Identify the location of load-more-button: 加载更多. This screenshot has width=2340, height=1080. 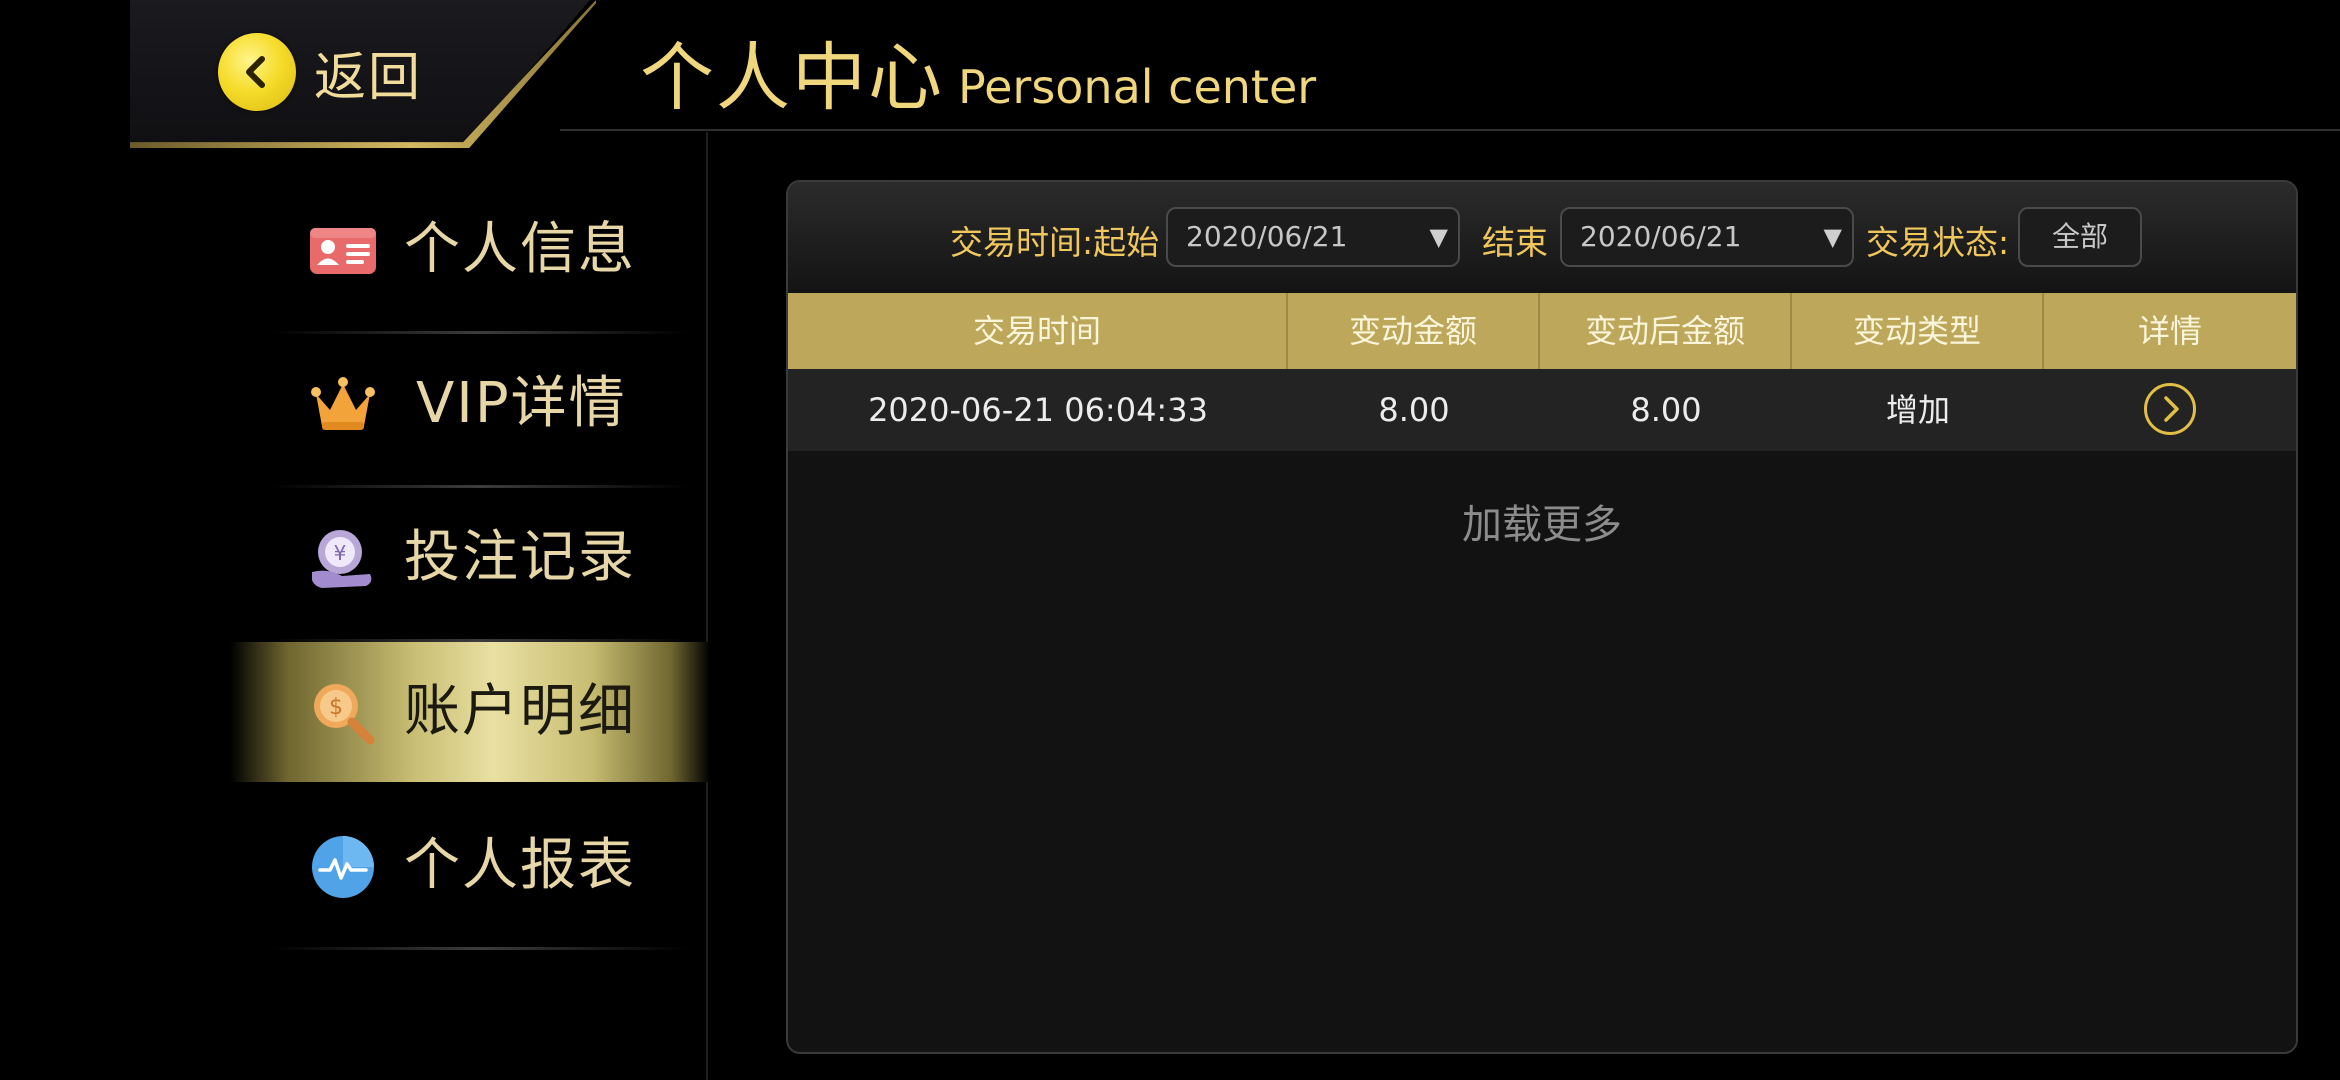
(1542, 521).